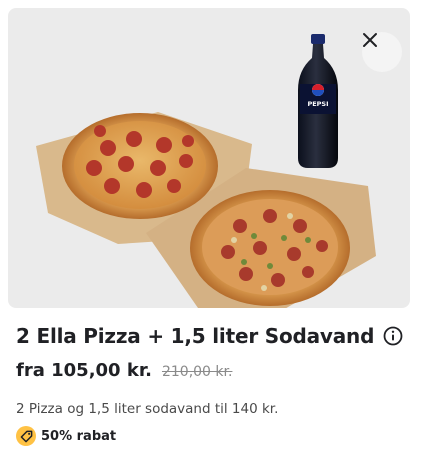 The height and width of the screenshot is (460, 429). What do you see at coordinates (84, 370) in the screenshot?
I see `product-price: fra 105,00 kr.` at bounding box center [84, 370].